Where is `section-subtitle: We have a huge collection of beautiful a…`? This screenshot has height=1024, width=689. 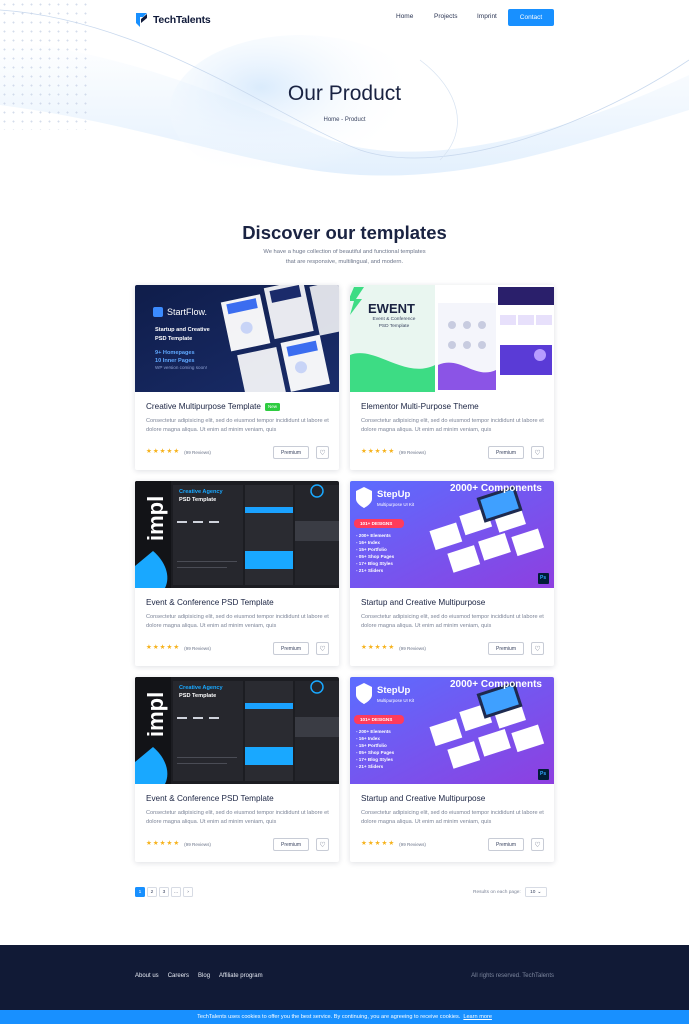
section-subtitle: We have a huge collection of beautiful a… is located at coordinates (344, 257).